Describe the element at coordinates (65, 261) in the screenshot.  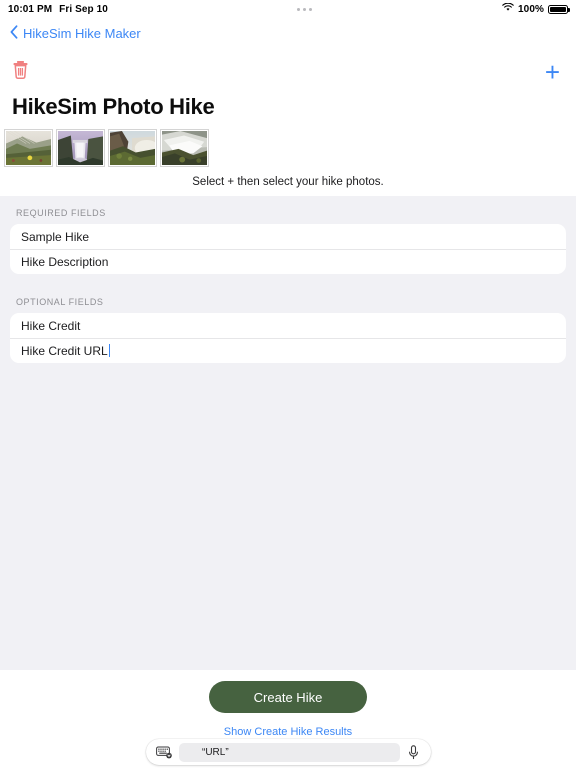
I see `hike-description-value: Hike Description` at that location.